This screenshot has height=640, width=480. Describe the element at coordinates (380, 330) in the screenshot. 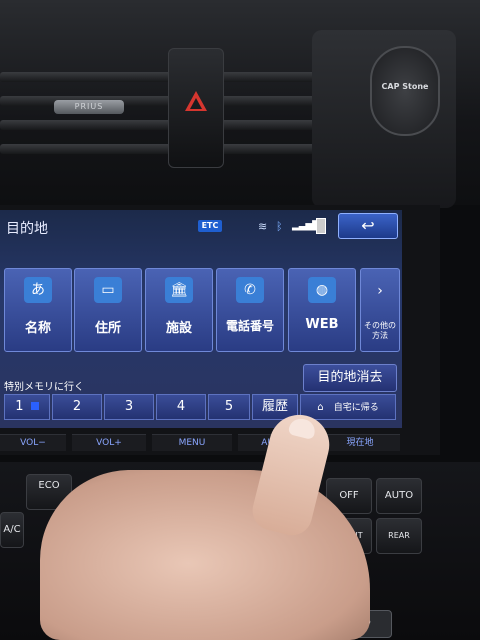

I see `tile-label: その他の方法` at that location.